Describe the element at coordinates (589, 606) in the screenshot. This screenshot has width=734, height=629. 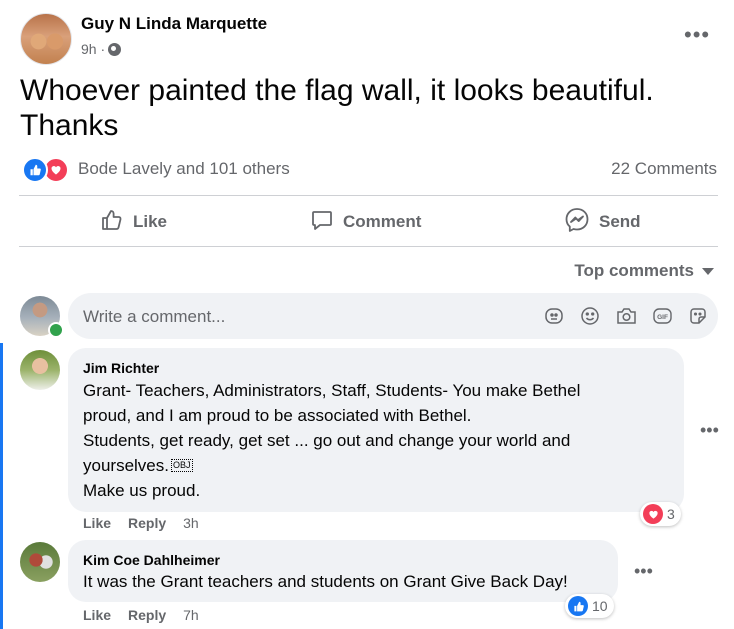
I see `comment-reaction-badge: 10` at that location.